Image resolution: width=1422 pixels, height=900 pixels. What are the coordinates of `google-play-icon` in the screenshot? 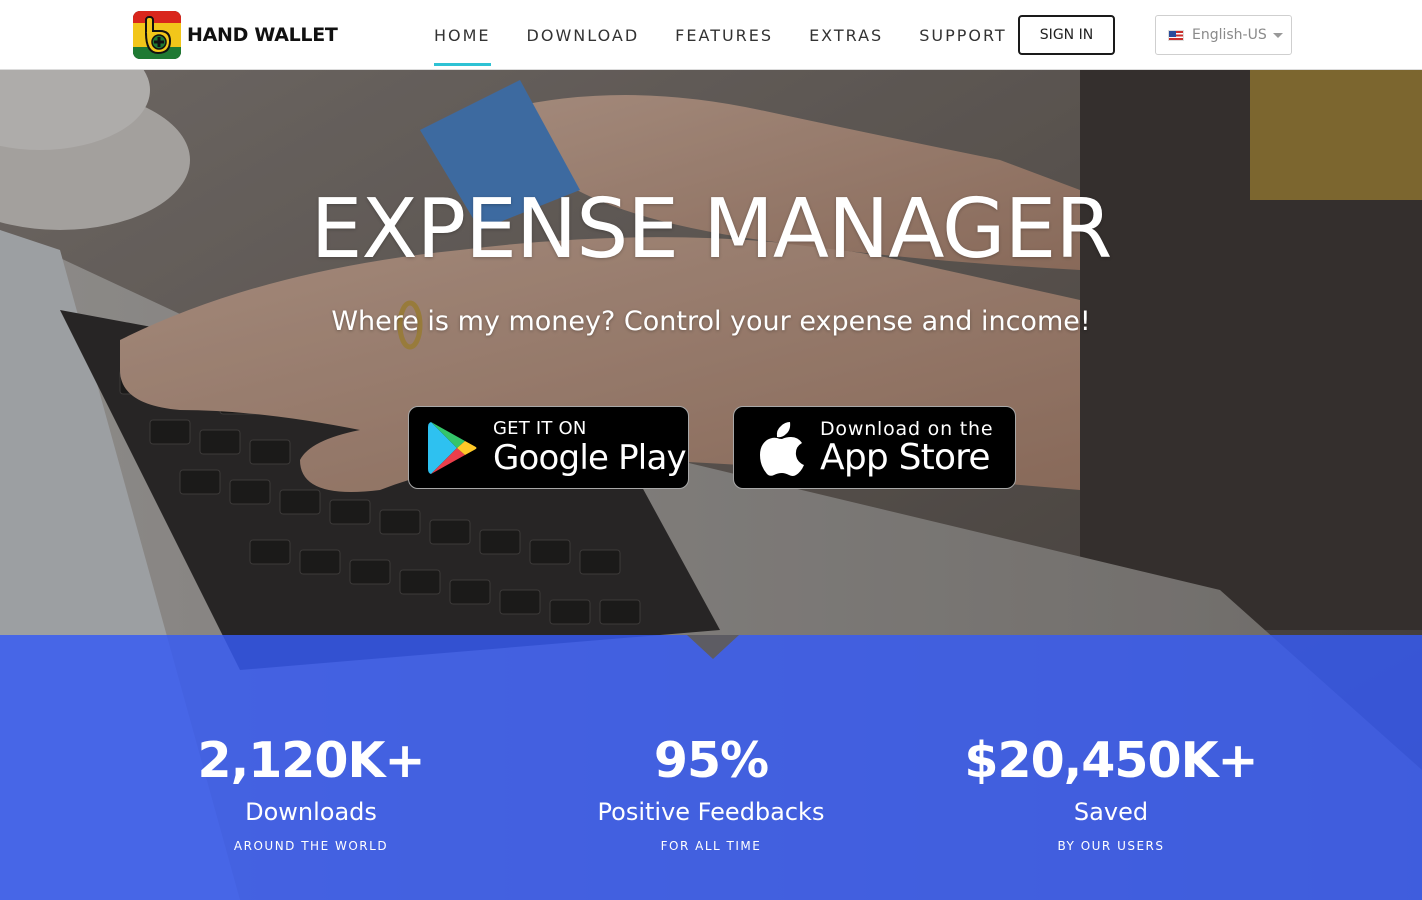 It's located at (452, 447).